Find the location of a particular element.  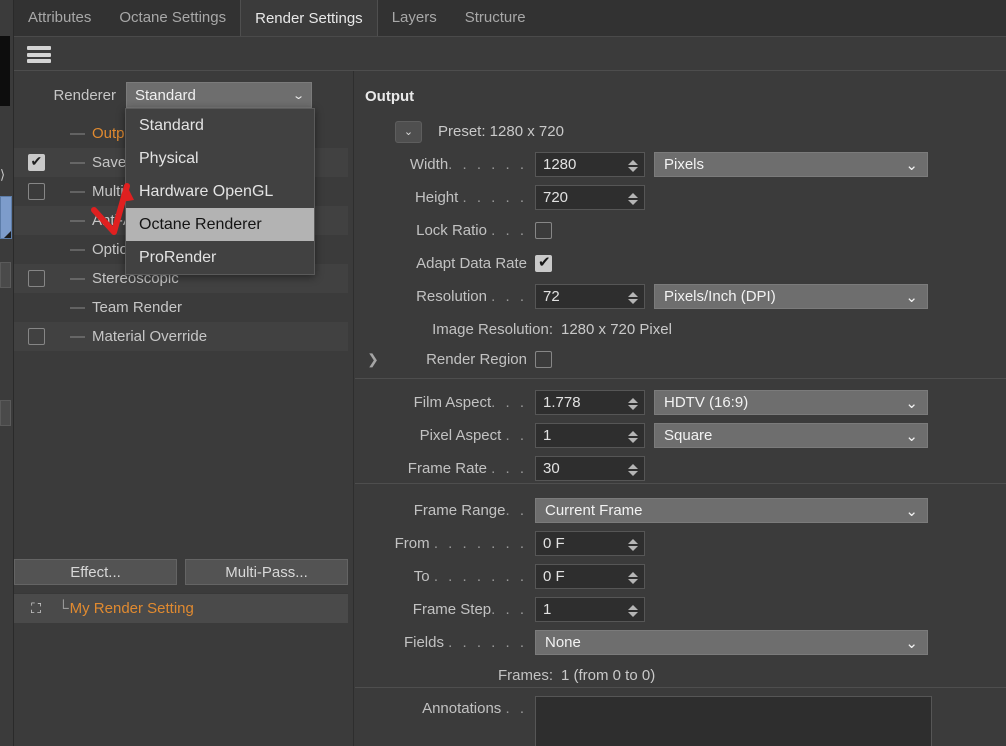

tab-label: Layers is located at coordinates (414, 17).